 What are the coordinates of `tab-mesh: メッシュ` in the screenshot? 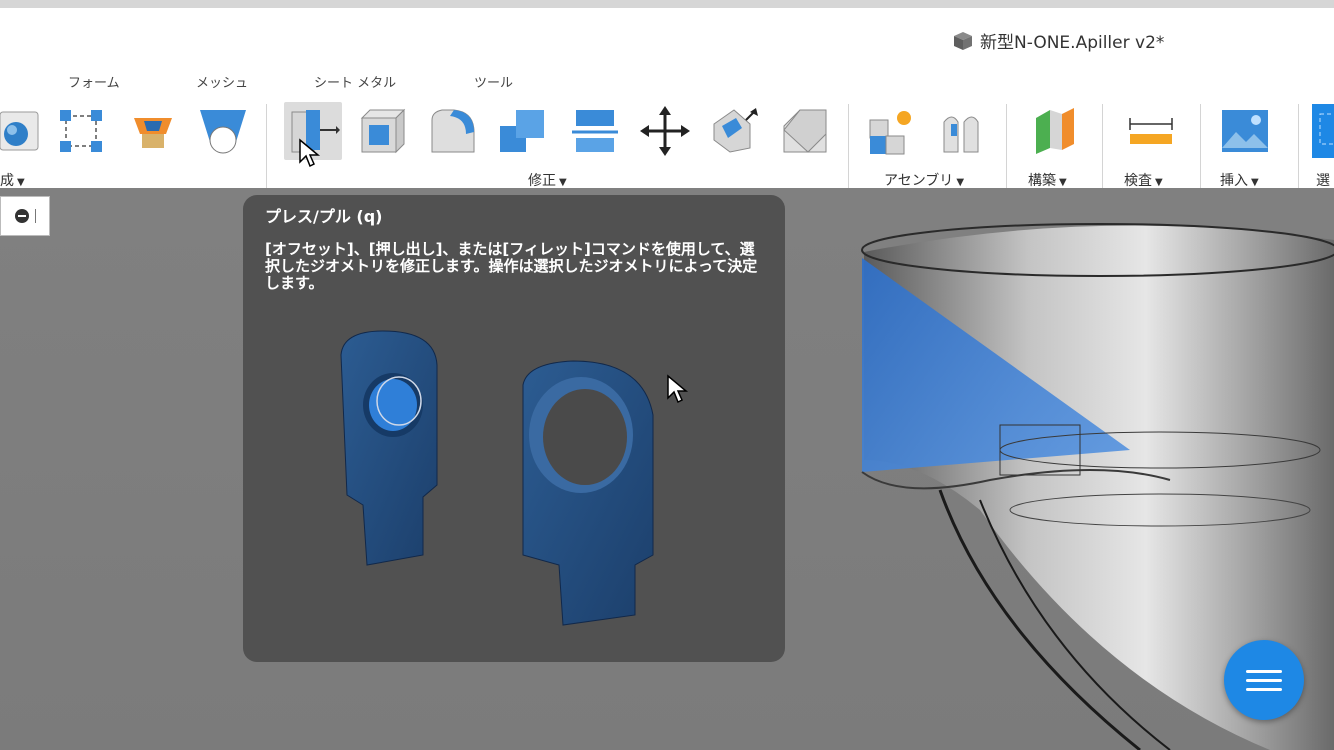 It's located at (222, 81).